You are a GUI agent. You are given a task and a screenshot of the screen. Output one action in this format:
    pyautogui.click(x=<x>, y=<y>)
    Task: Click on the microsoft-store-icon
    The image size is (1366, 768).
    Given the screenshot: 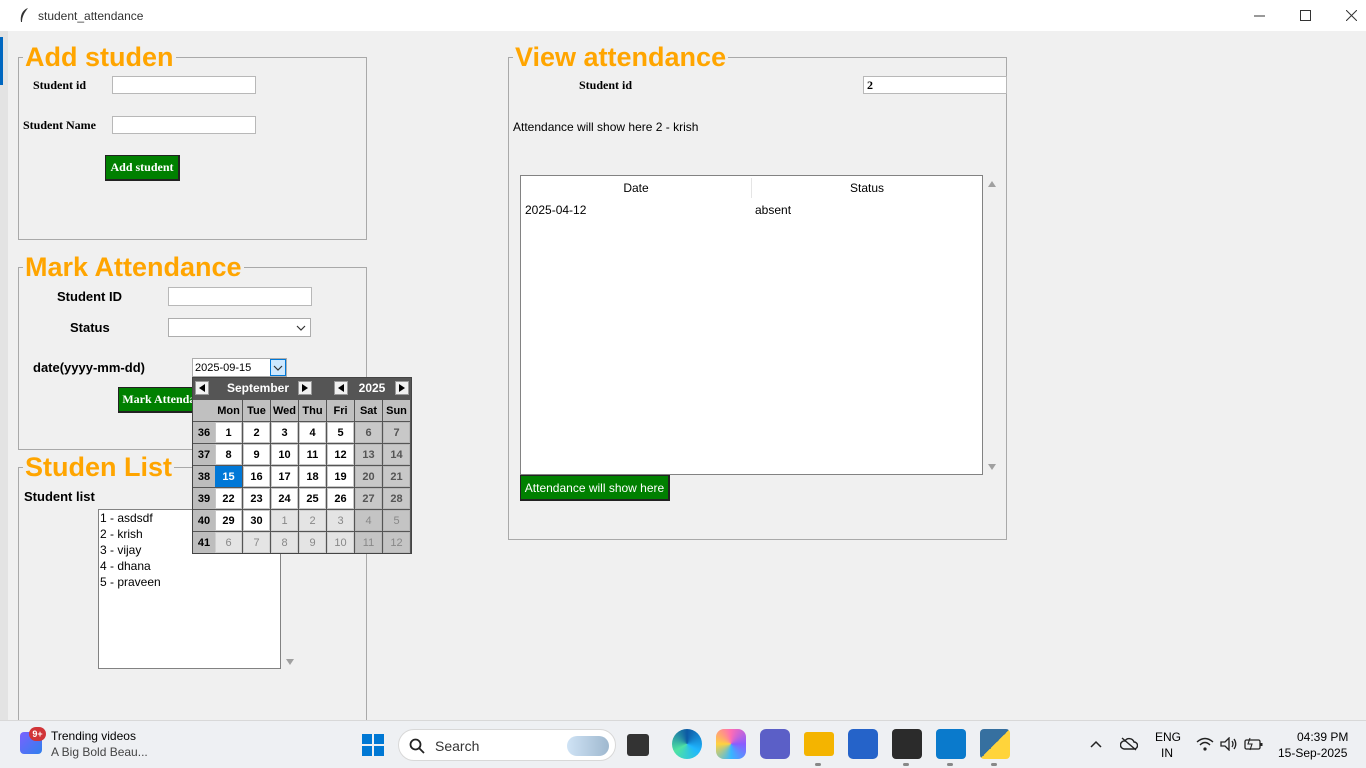 What is the action you would take?
    pyautogui.click(x=863, y=744)
    